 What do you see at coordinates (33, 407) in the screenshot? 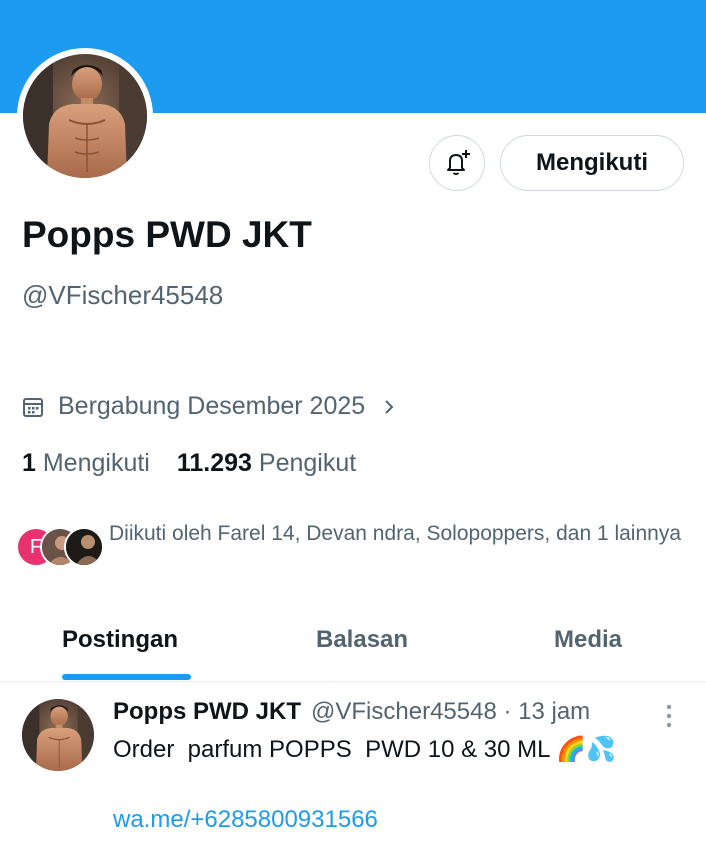
I see `calendar-icon` at bounding box center [33, 407].